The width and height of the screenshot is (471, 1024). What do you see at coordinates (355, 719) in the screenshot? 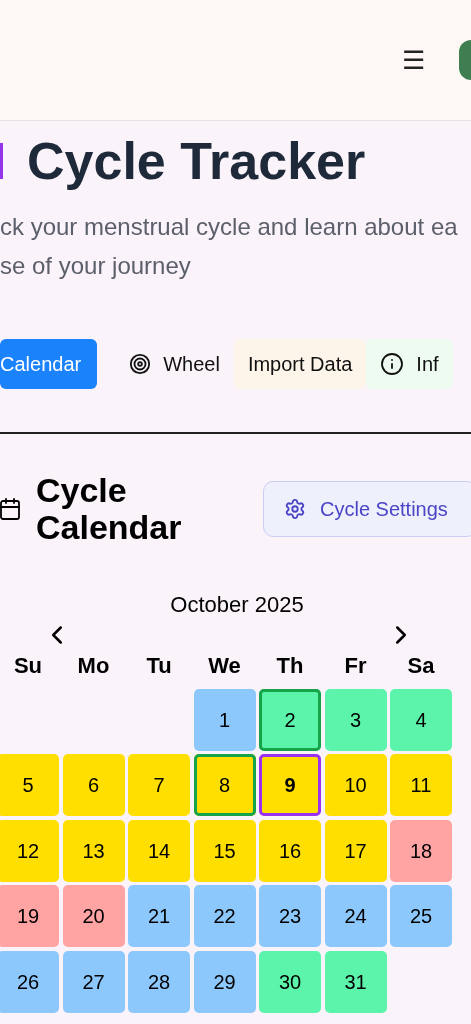
I see `day-cell: 3` at bounding box center [355, 719].